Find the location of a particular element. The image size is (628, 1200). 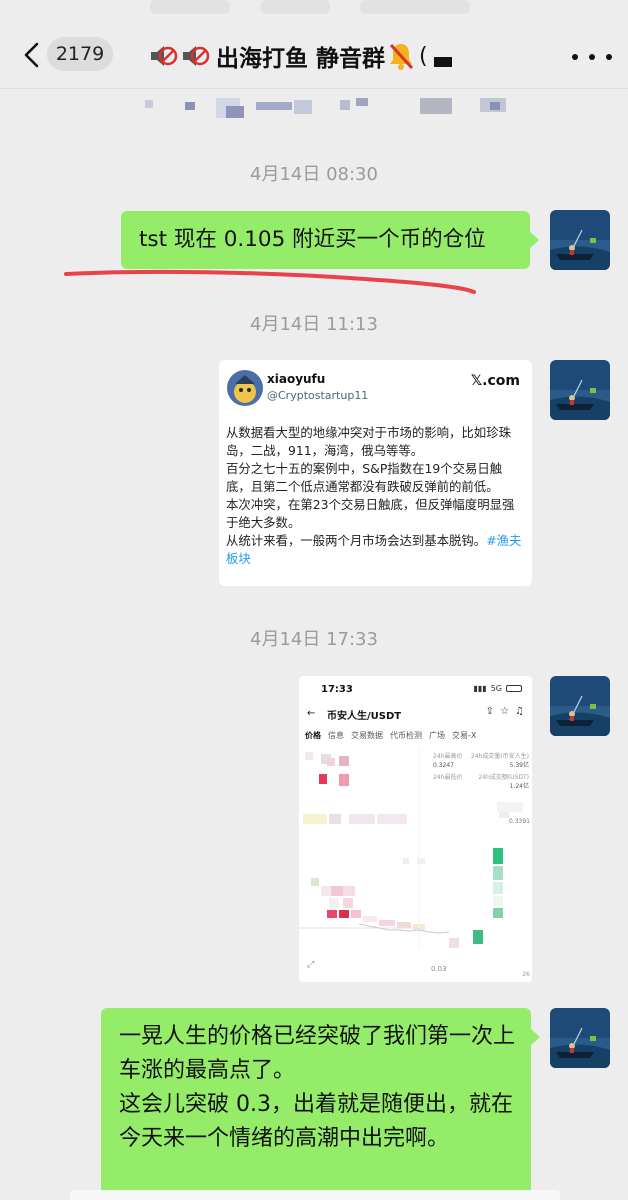

screenshot-status-bar: ▮▮▮ 5G is located at coordinates (497, 688).